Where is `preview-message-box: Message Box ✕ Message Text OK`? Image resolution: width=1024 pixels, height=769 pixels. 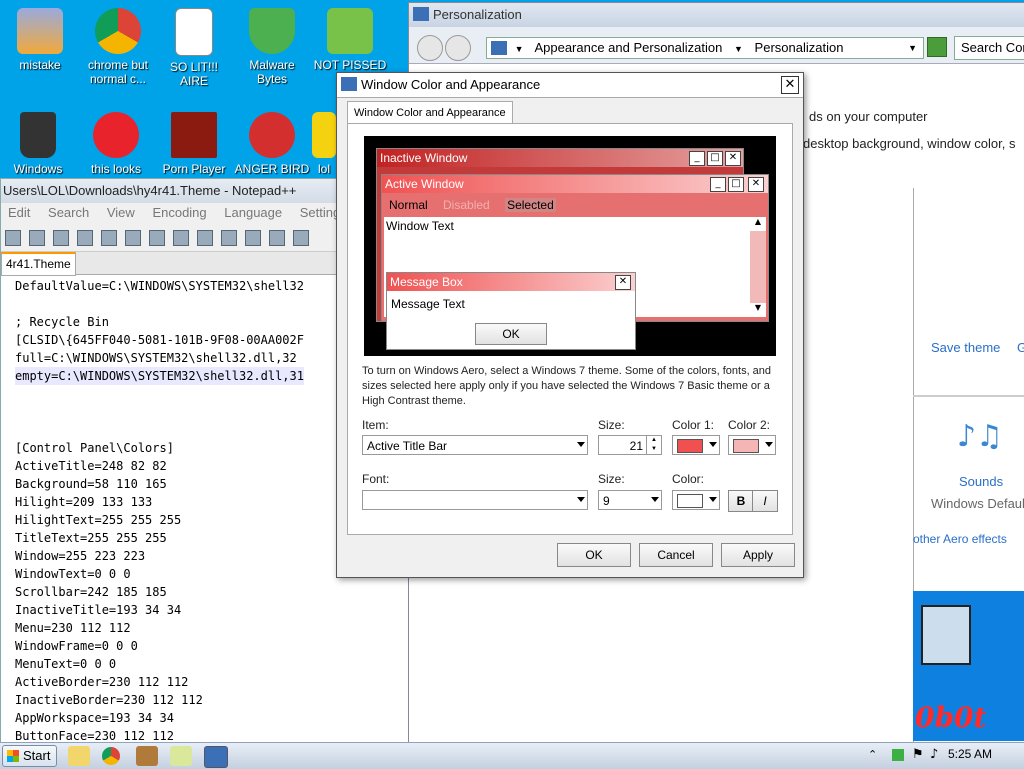 preview-message-box: Message Box ✕ Message Text OK is located at coordinates (511, 311).